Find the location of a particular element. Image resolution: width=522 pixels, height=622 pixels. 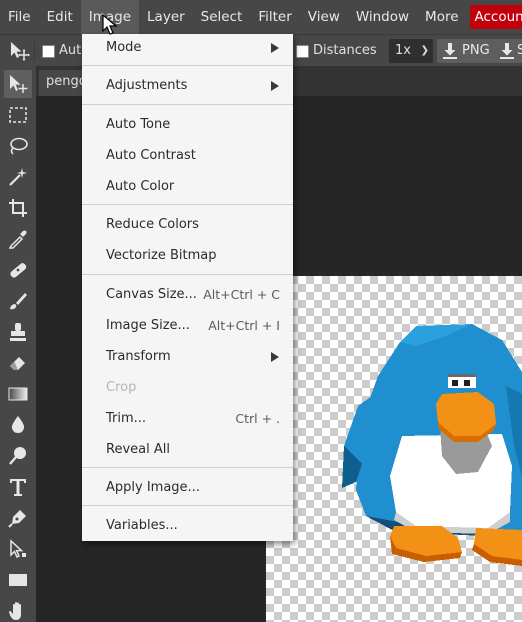

tool-blur is located at coordinates (18, 425).